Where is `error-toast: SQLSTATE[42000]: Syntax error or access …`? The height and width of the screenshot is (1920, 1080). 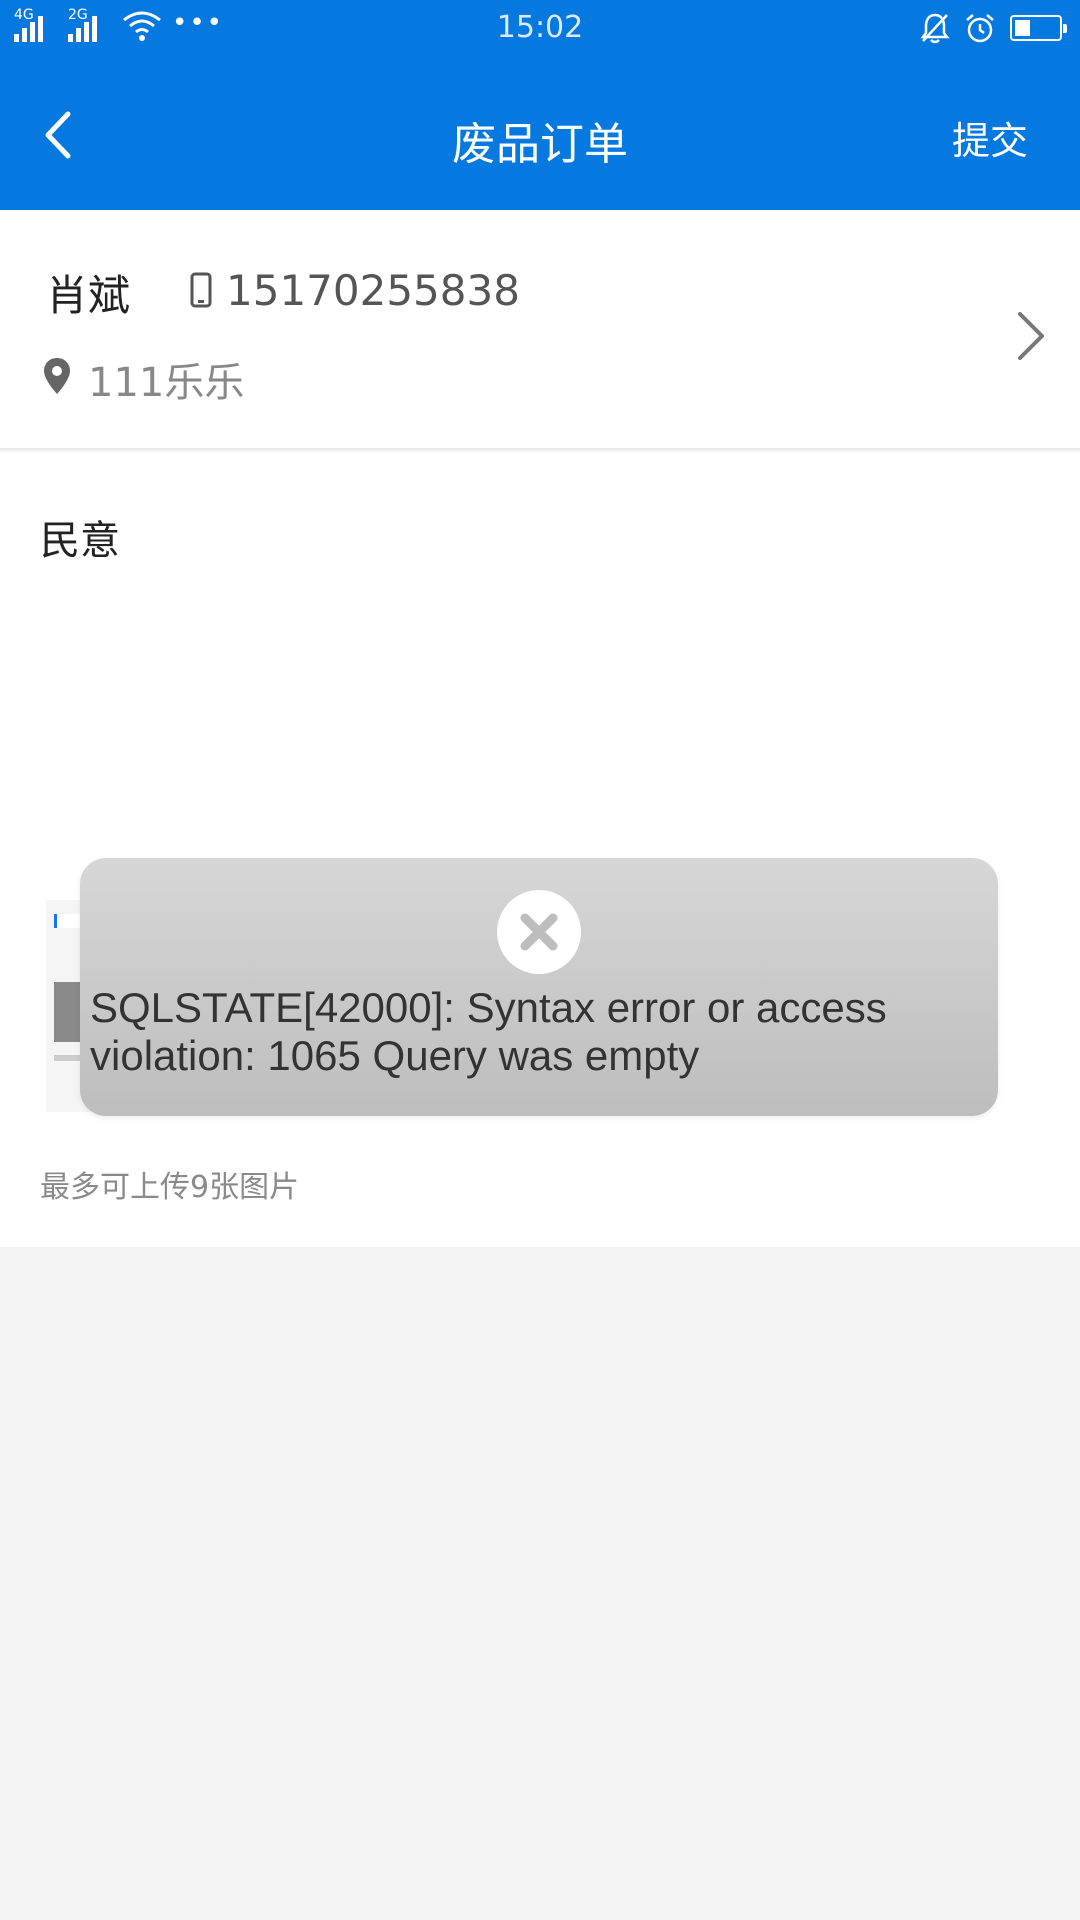
error-toast: SQLSTATE[42000]: Syntax error or access … is located at coordinates (539, 987).